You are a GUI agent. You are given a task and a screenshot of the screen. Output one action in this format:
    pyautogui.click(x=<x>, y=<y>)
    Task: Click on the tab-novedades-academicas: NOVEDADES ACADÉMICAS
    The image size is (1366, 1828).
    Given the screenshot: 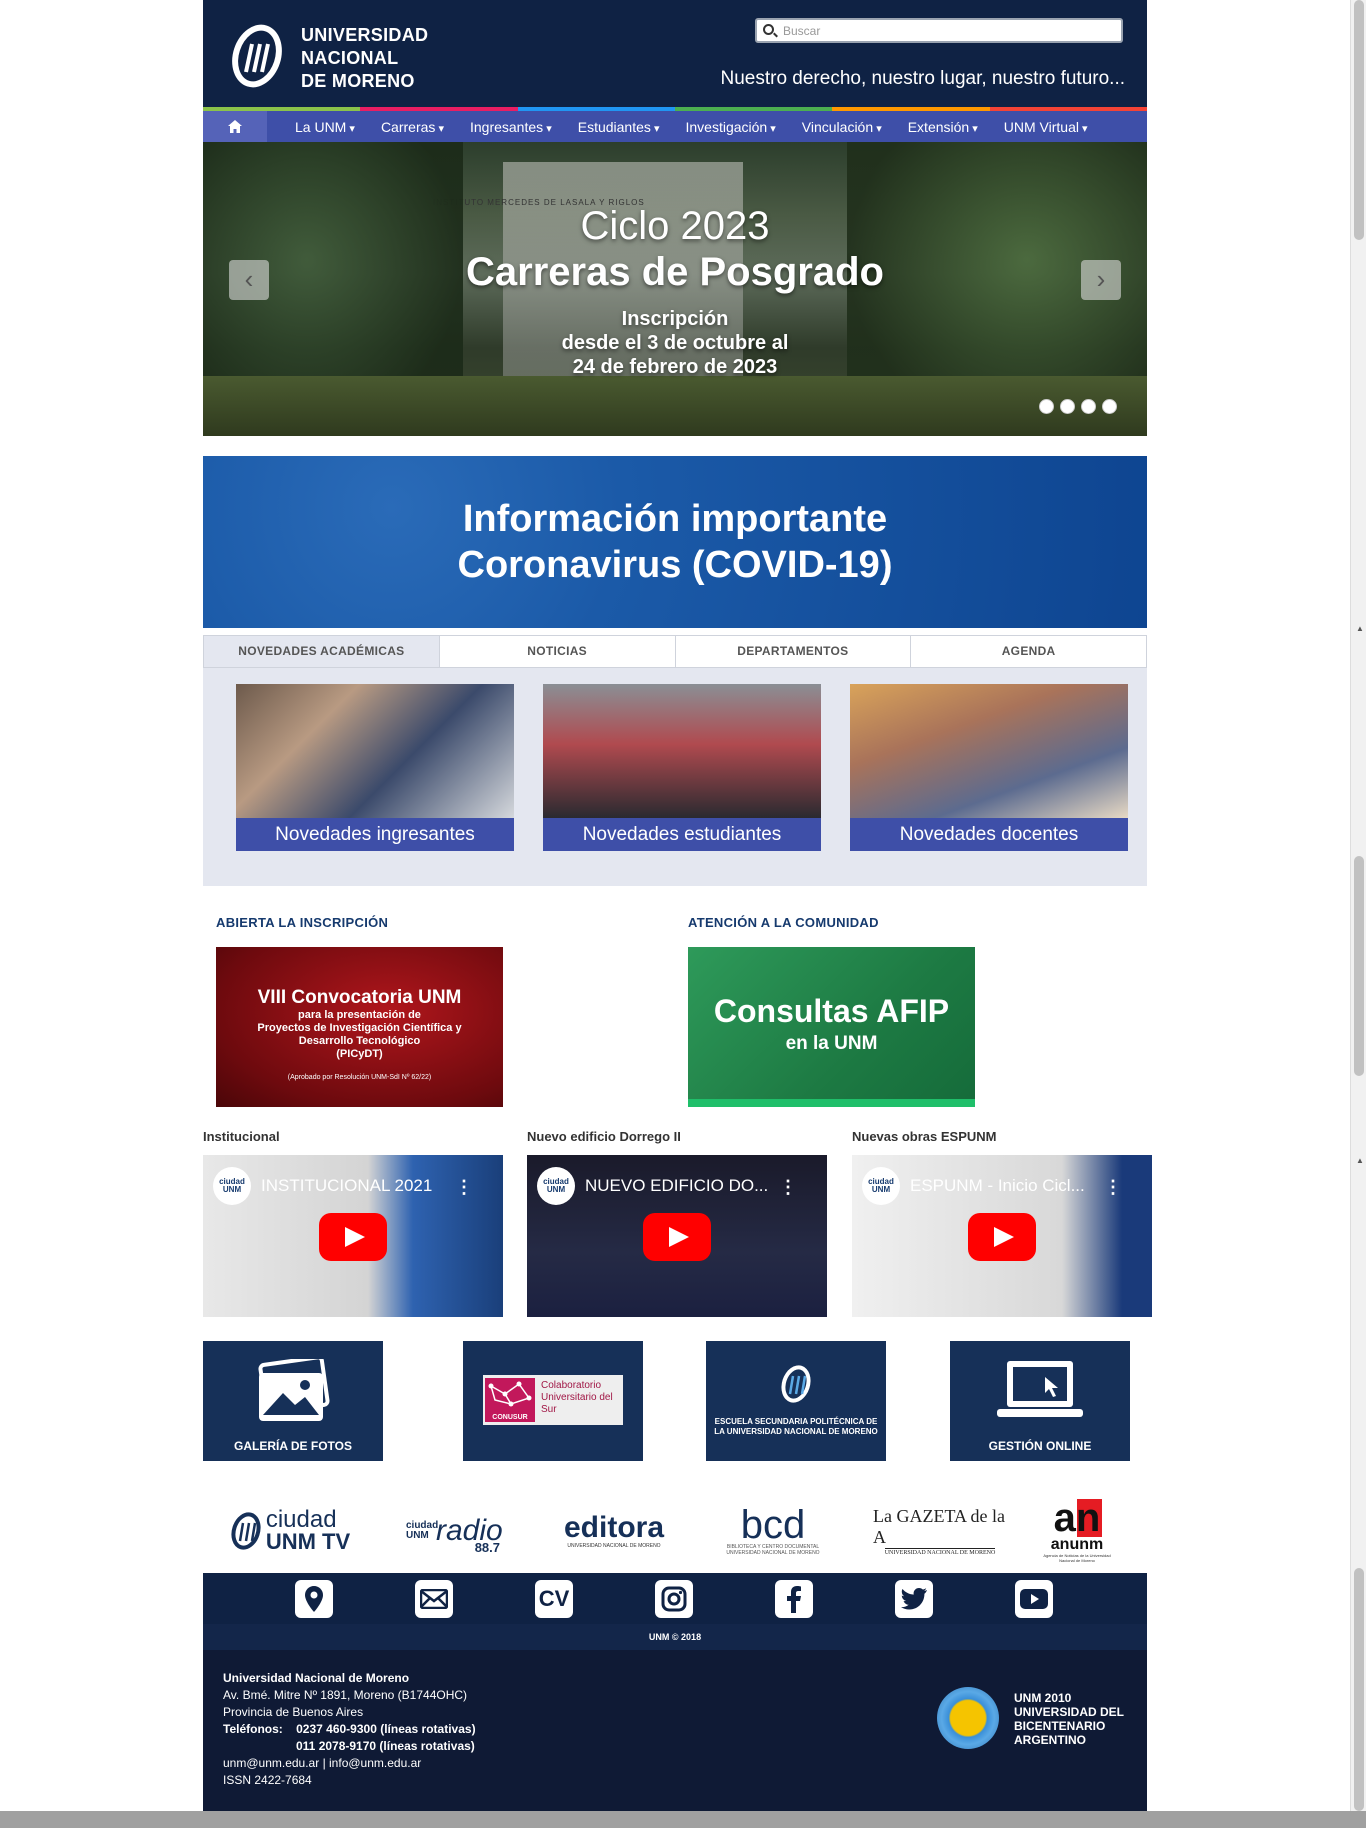 What is the action you would take?
    pyautogui.click(x=321, y=651)
    